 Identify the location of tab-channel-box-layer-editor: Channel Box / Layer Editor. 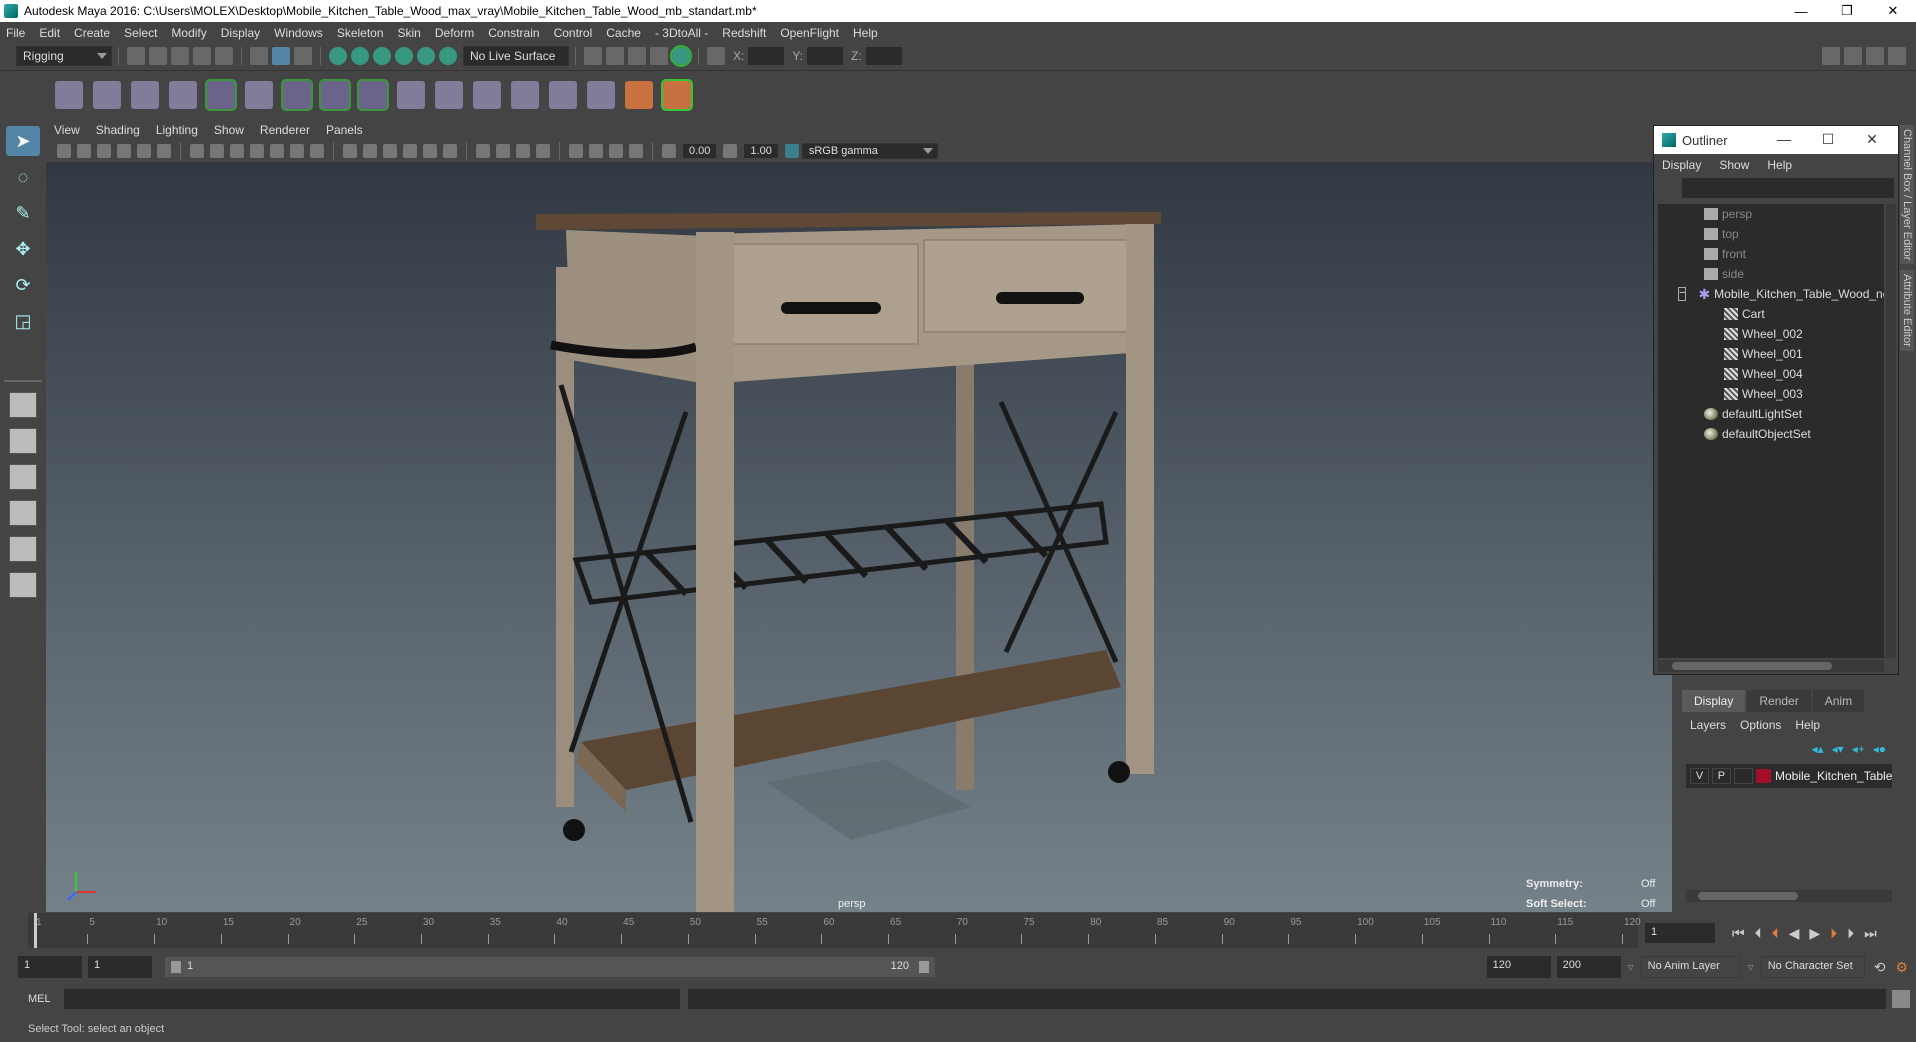
(1907, 195).